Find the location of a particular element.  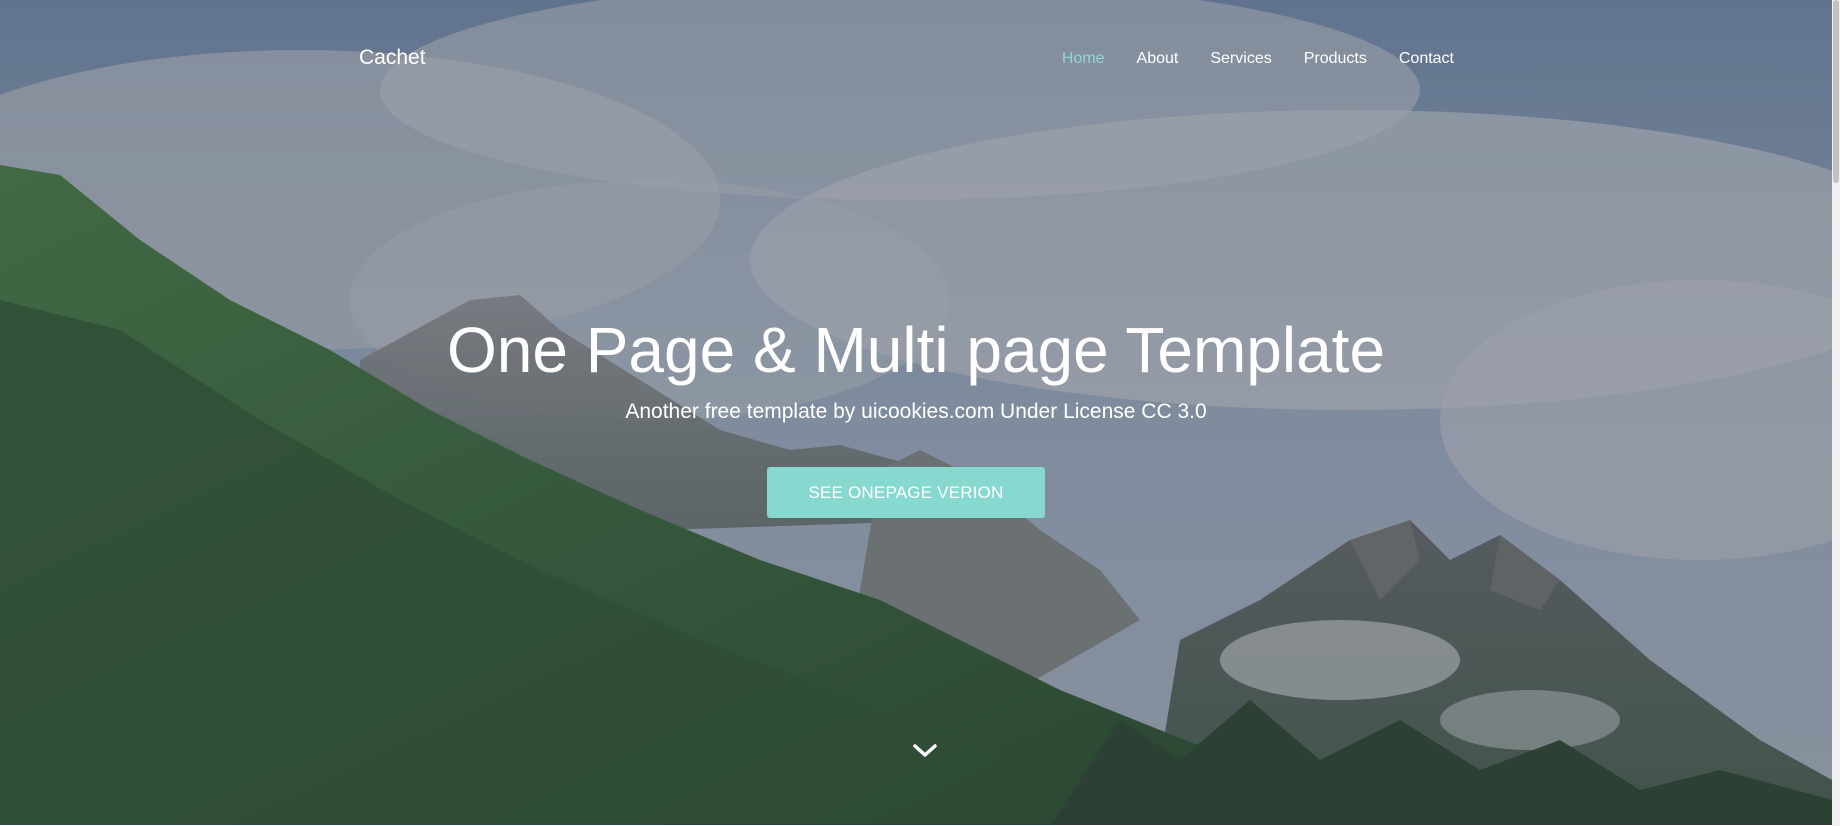

brand-logo-link: Cachet is located at coordinates (392, 58).